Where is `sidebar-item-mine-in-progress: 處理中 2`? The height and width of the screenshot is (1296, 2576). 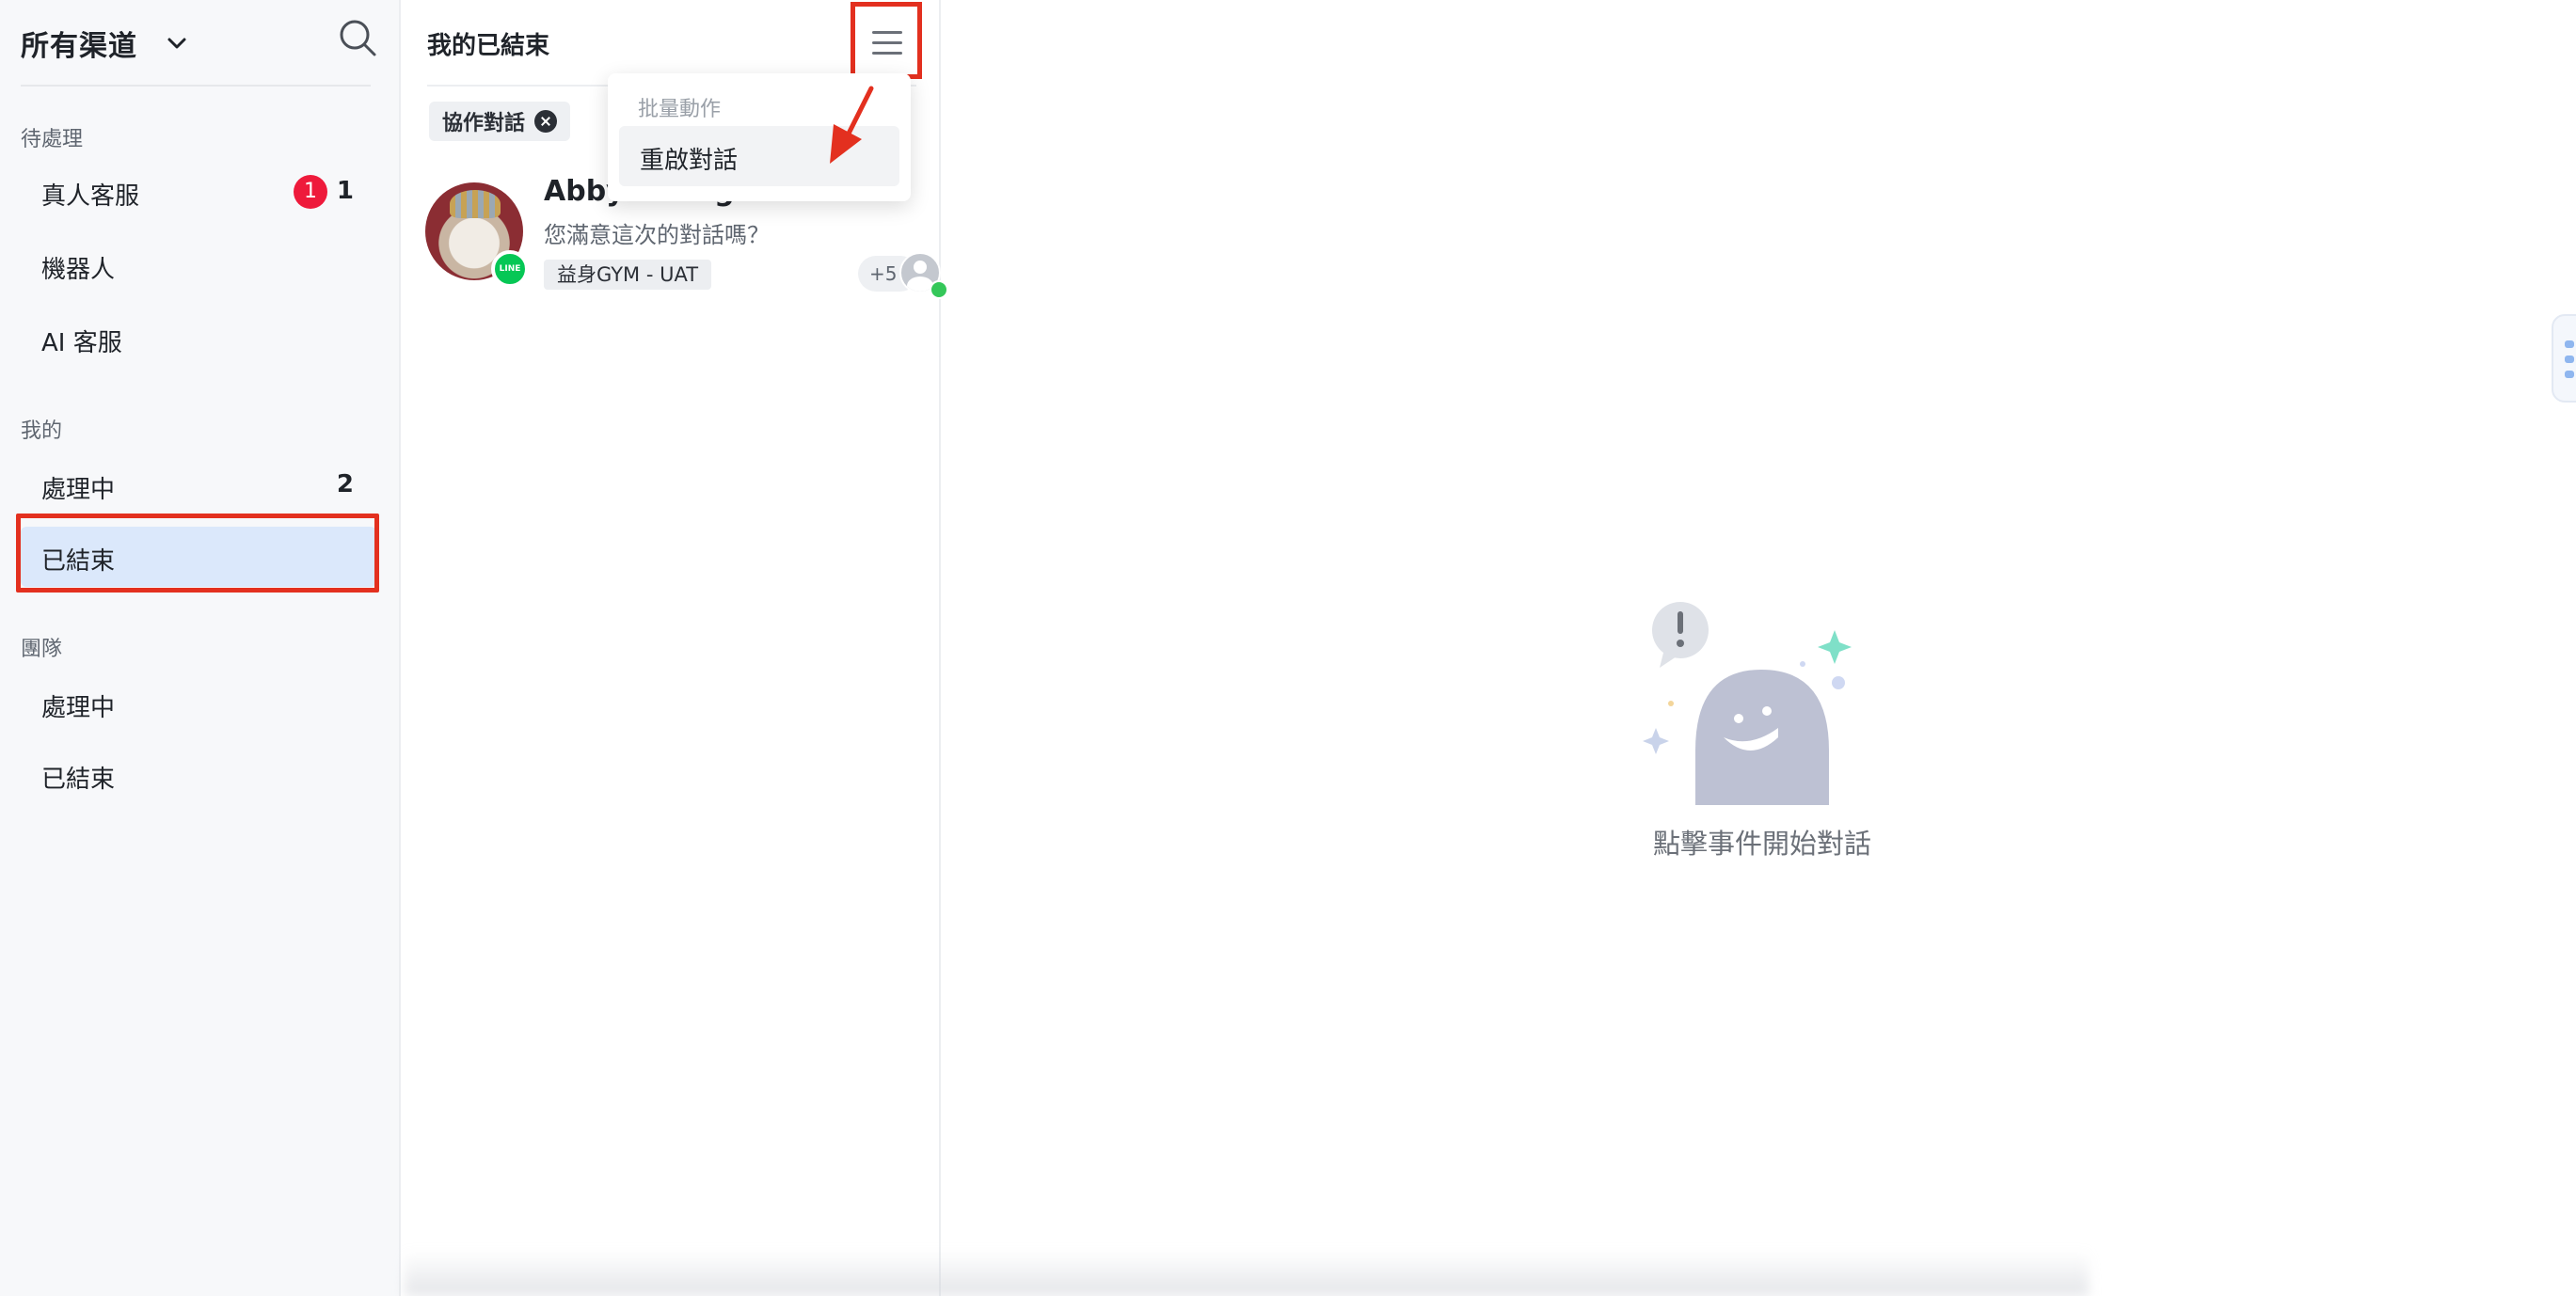
sidebar-item-mine-in-progress: 處理中 2 is located at coordinates (198, 485).